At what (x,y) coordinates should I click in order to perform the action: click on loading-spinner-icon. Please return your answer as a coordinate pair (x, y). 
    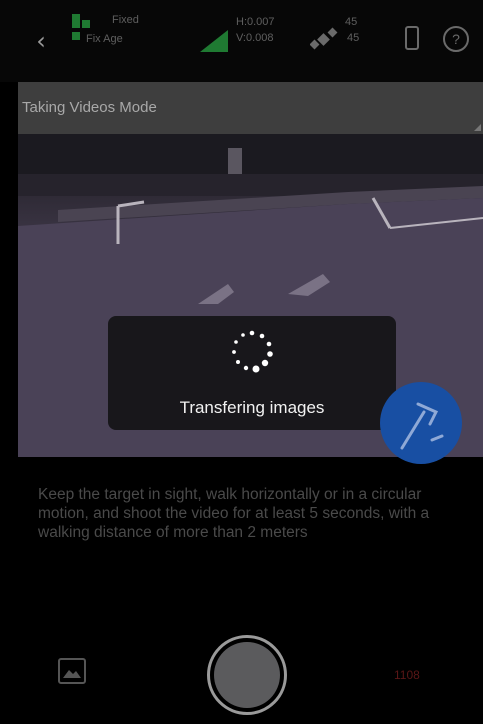
    Looking at the image, I should click on (252, 351).